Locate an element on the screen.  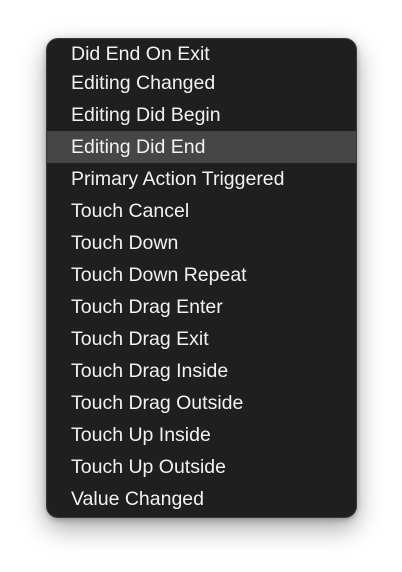
menu-item-touch-drag-enter: Touch Drag Enter is located at coordinates (201, 307).